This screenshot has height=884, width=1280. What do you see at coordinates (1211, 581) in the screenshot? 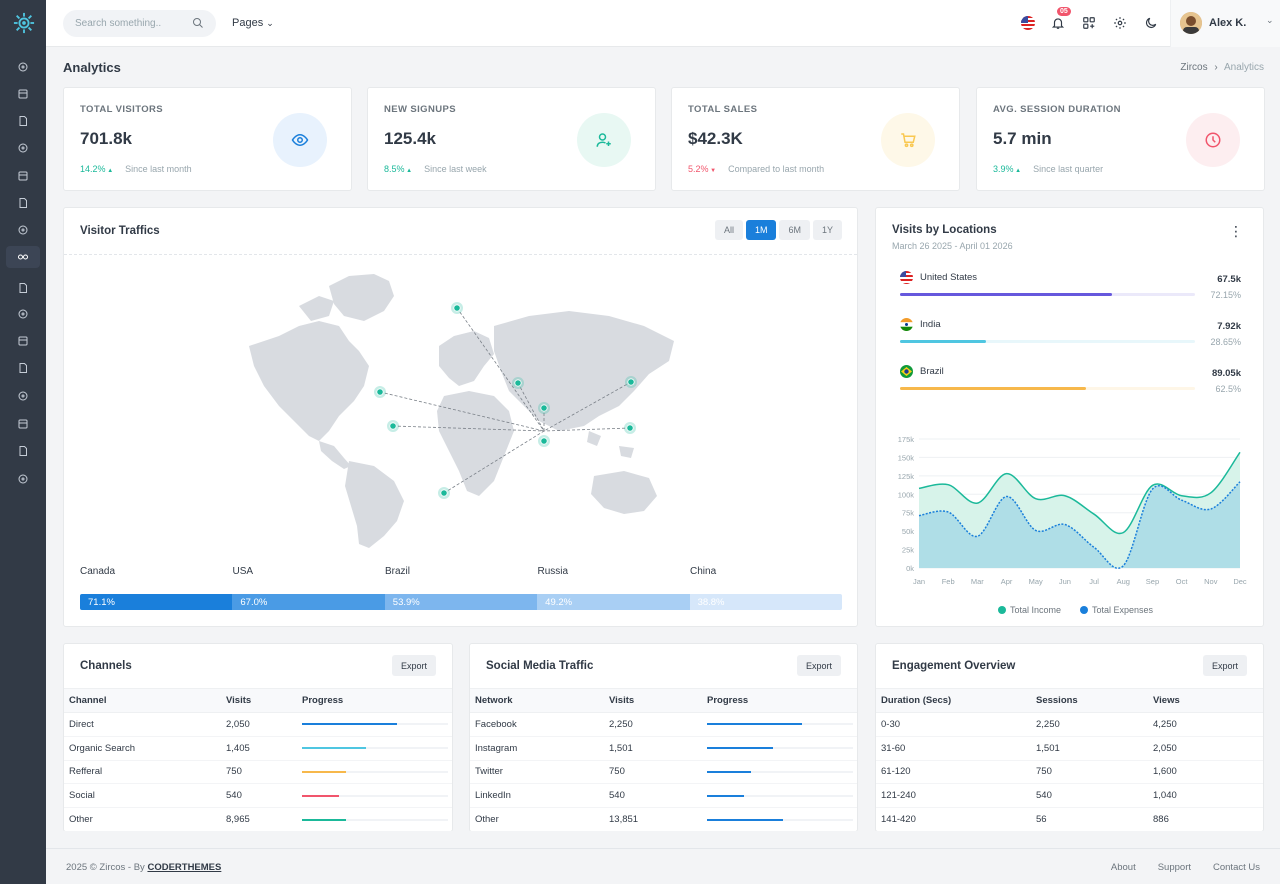
I see `x-tick-label: Nov` at bounding box center [1211, 581].